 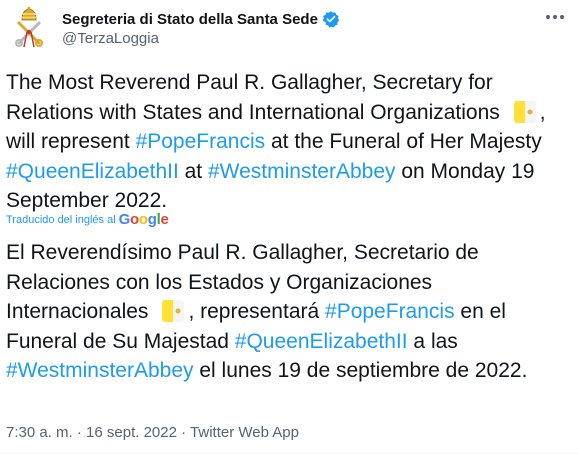 What do you see at coordinates (190, 19) in the screenshot?
I see `author-name: Segreteria di Stato della Santa Sede` at bounding box center [190, 19].